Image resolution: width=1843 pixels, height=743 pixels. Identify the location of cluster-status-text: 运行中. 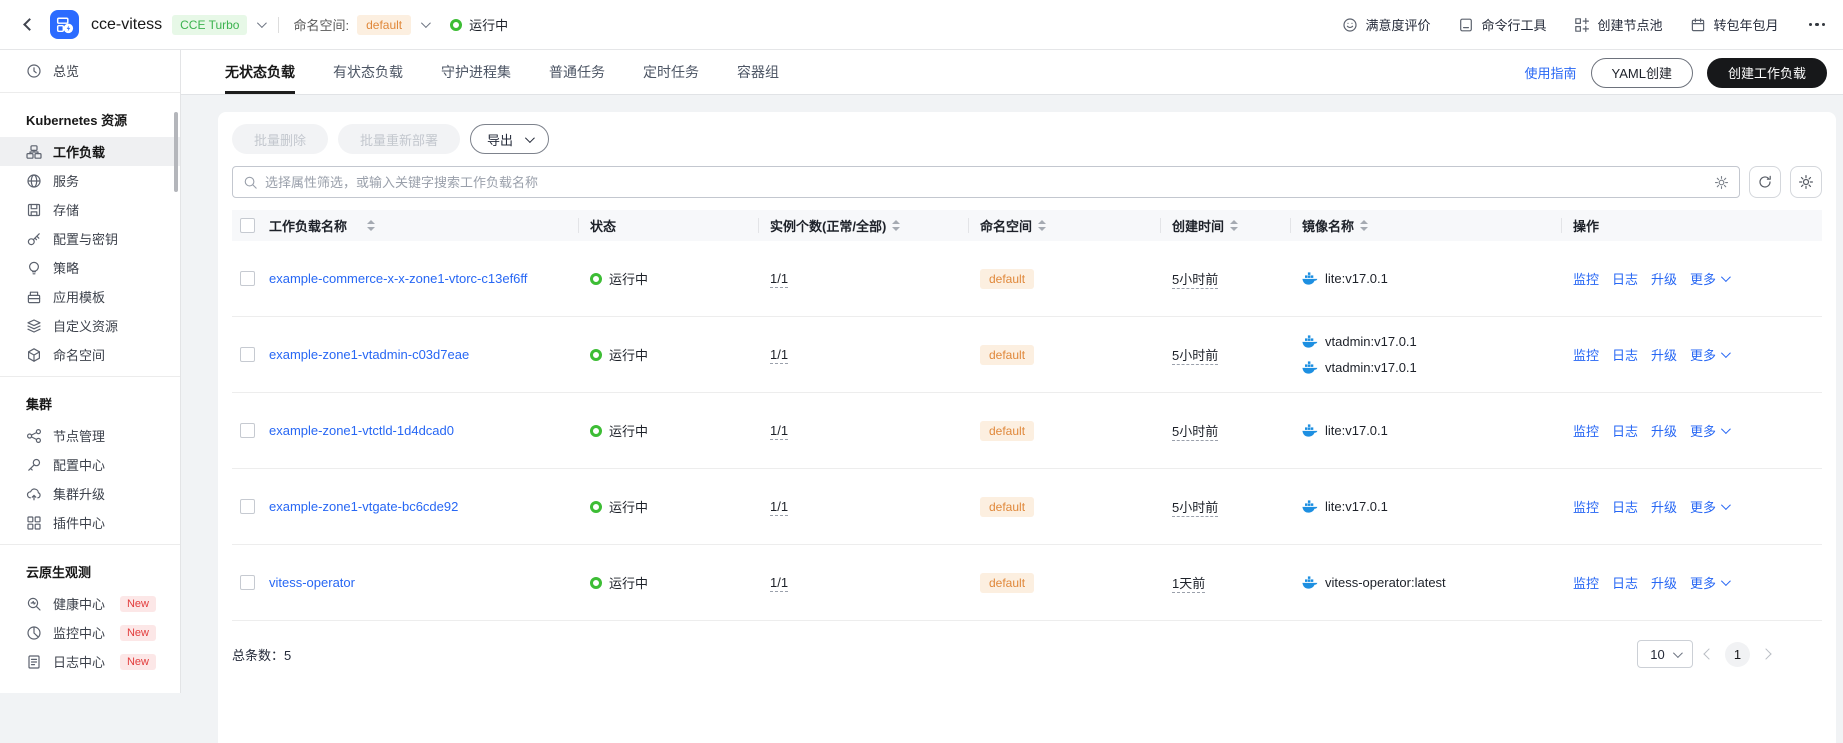
(488, 24).